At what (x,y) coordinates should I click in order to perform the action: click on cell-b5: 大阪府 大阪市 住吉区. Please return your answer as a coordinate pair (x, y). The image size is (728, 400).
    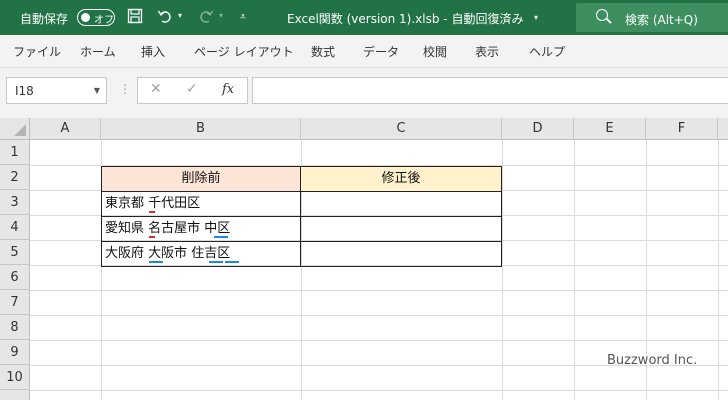
    Looking at the image, I should click on (201, 254).